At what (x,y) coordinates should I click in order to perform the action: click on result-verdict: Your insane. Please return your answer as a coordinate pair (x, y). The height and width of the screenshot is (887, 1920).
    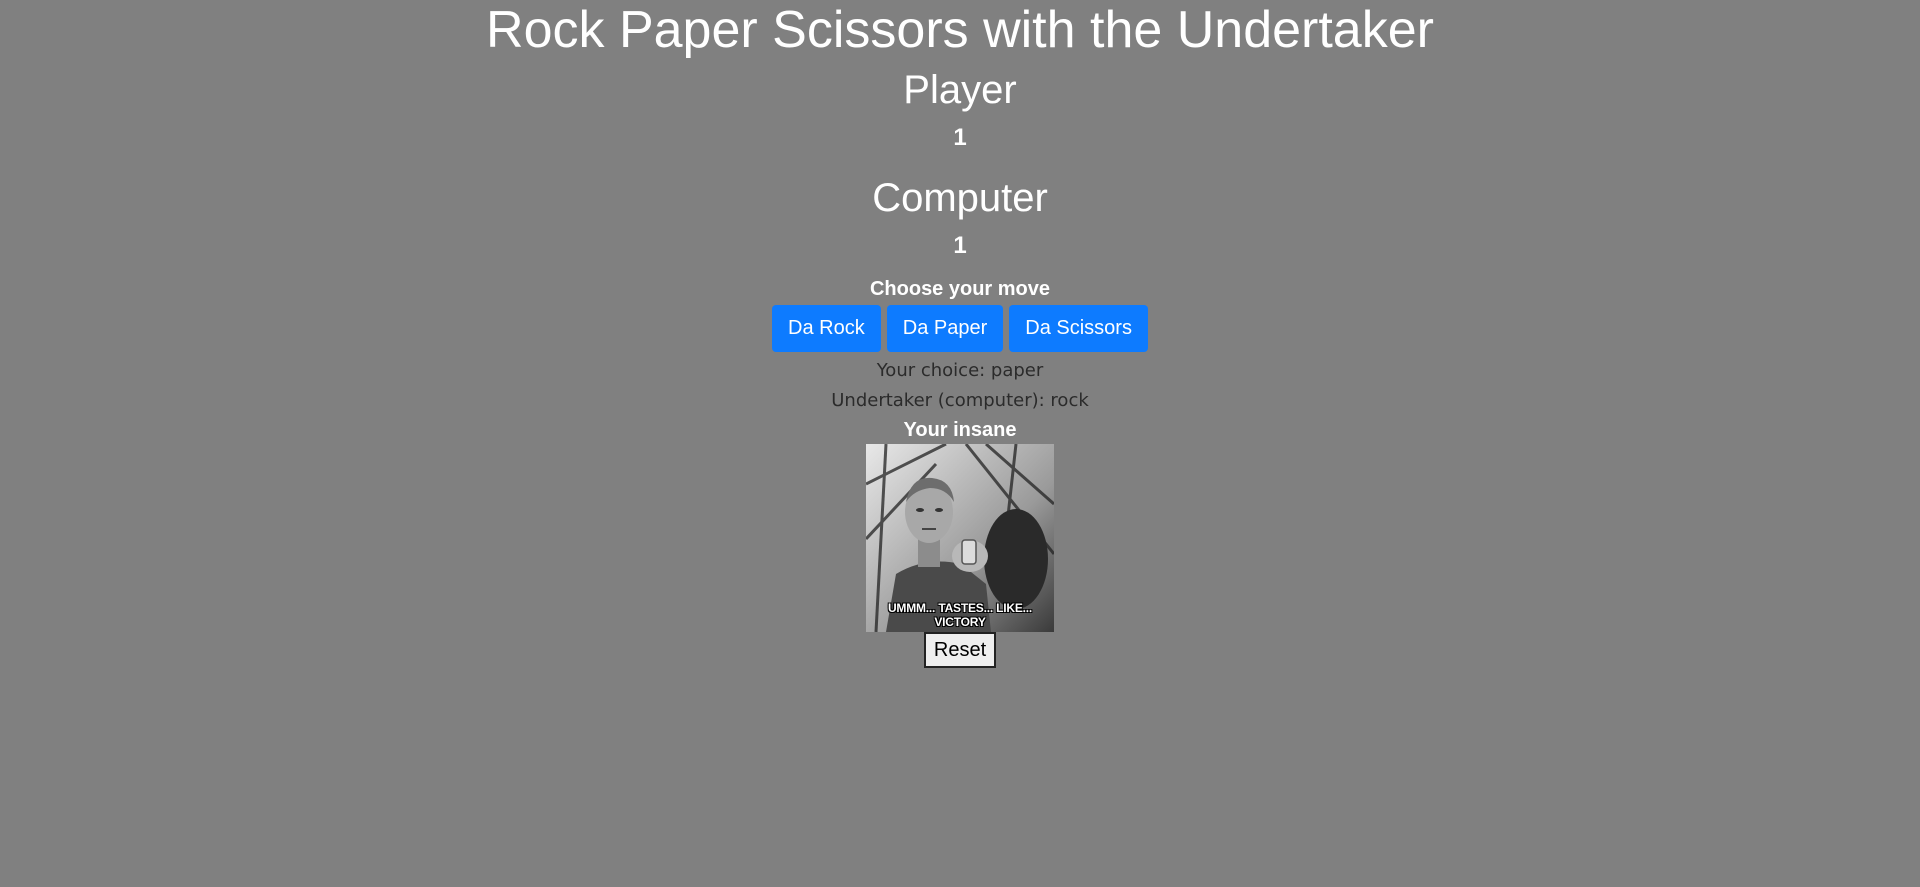
    Looking at the image, I should click on (960, 430).